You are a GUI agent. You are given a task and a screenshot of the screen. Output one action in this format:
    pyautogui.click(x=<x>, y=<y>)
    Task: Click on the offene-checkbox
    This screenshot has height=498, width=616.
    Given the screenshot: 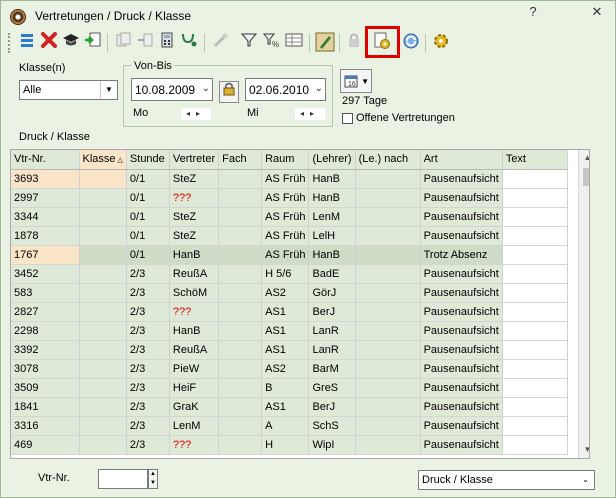 What is the action you would take?
    pyautogui.click(x=347, y=118)
    